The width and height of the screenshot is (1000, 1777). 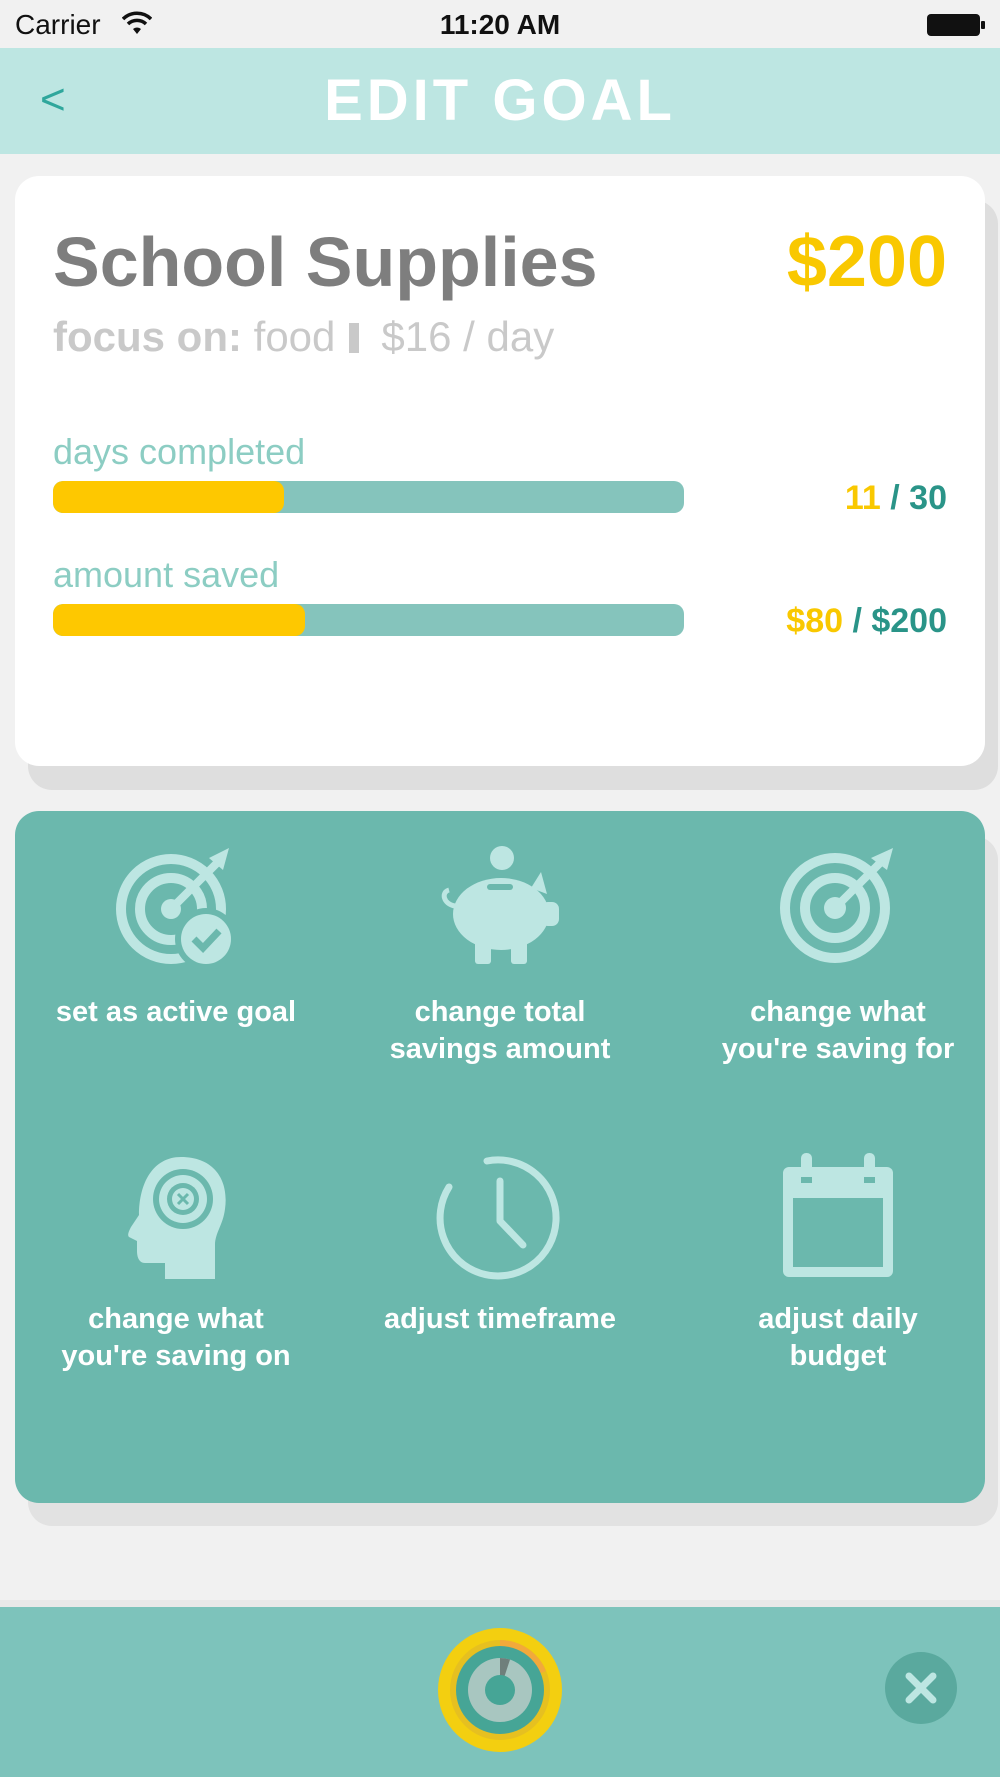 I want to click on bottom-bar, so click(x=500, y=1688).